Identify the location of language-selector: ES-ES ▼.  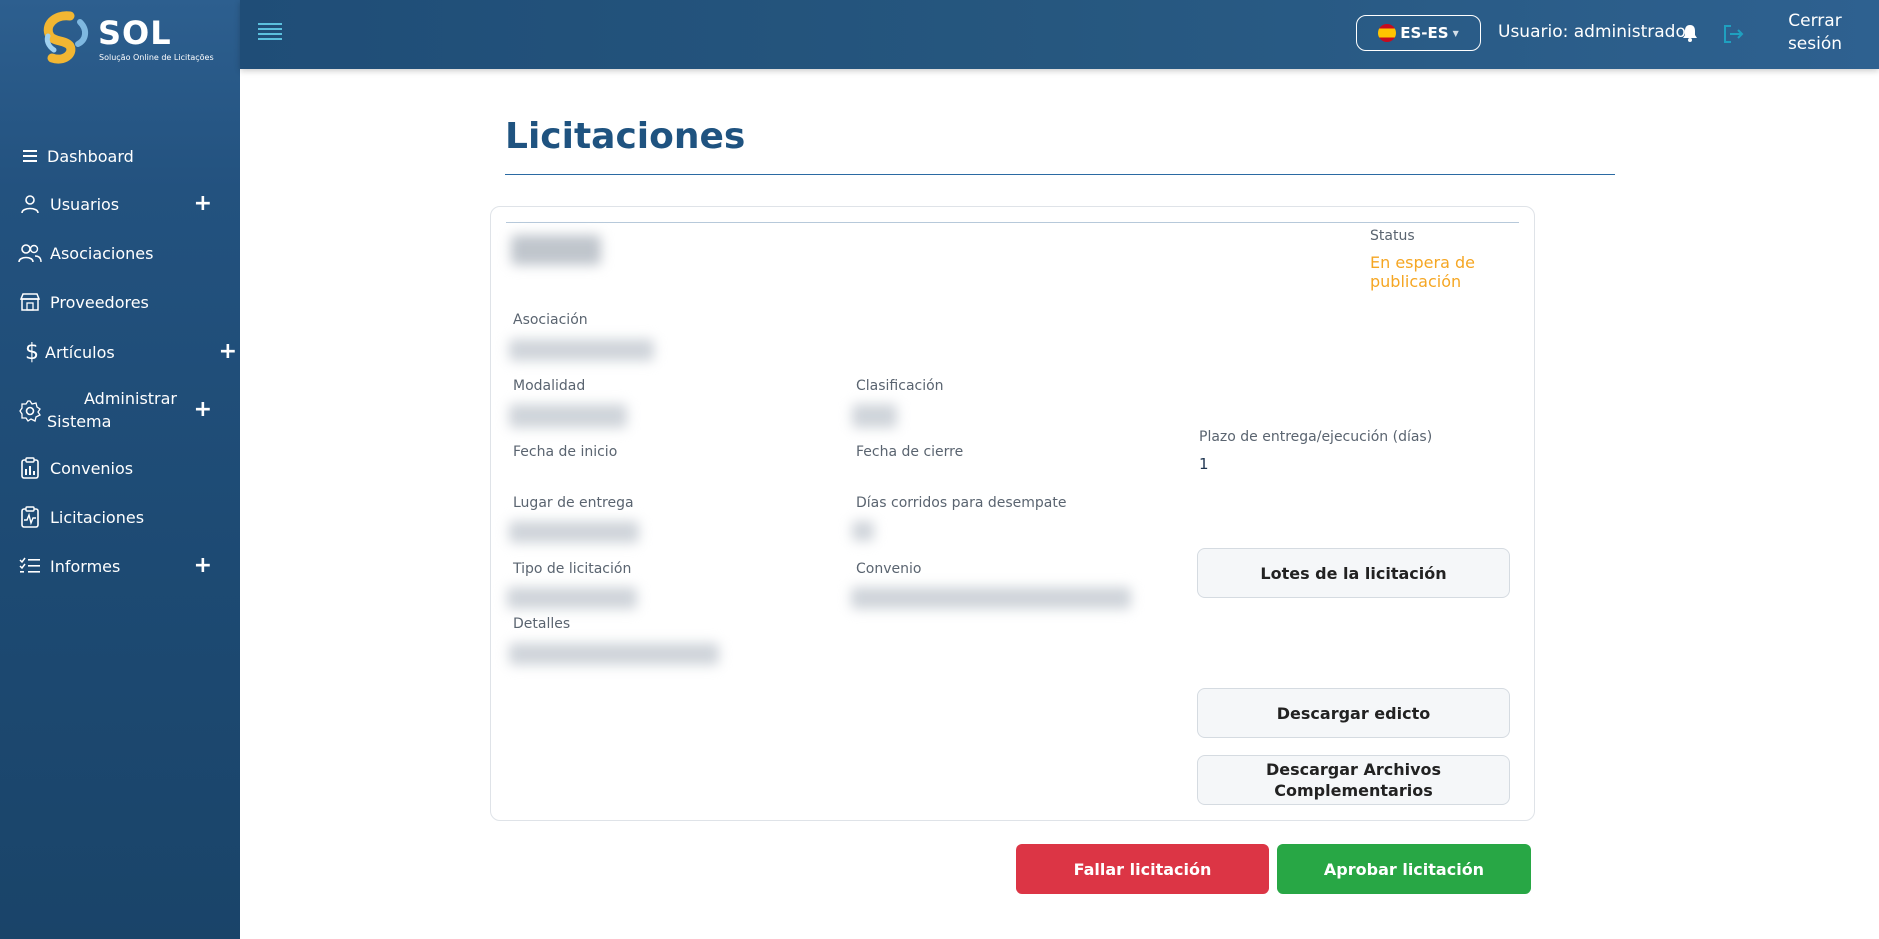
(1418, 33).